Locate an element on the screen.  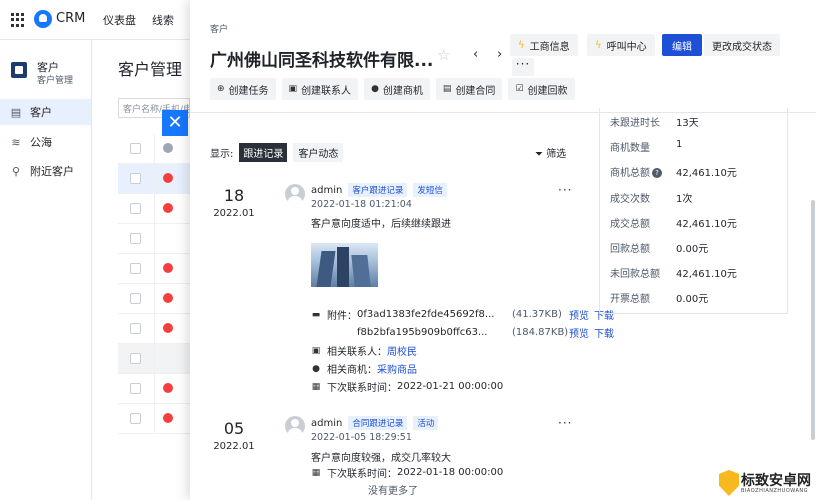
close-drawer-button: ✕ is located at coordinates (175, 123).